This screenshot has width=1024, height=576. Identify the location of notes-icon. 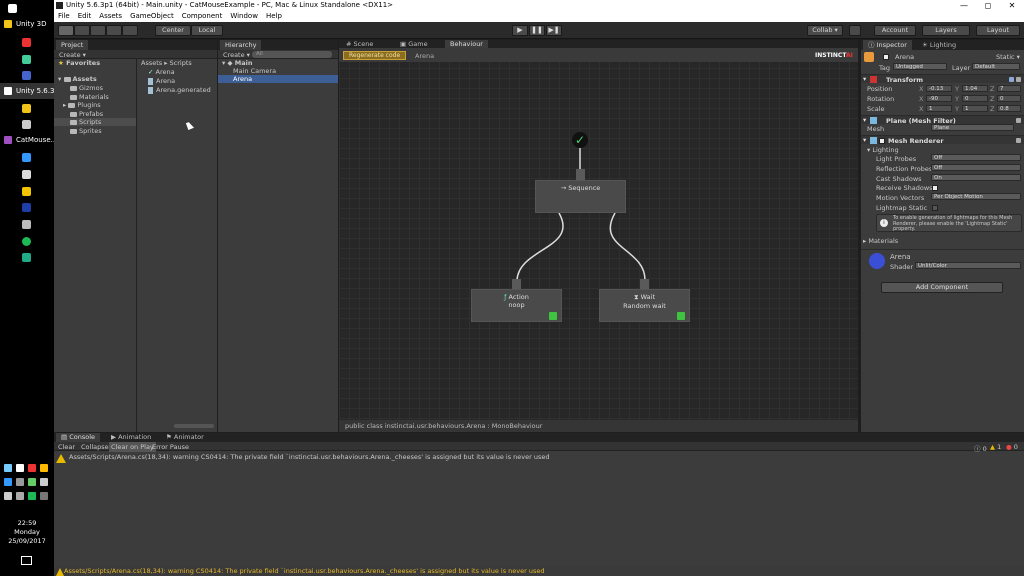
(26, 124).